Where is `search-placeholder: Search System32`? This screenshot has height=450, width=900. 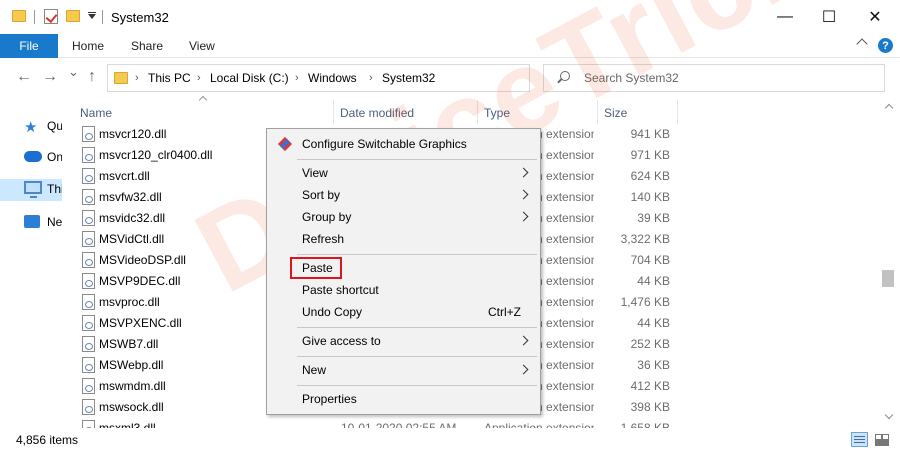
search-placeholder: Search System32 is located at coordinates (631, 78).